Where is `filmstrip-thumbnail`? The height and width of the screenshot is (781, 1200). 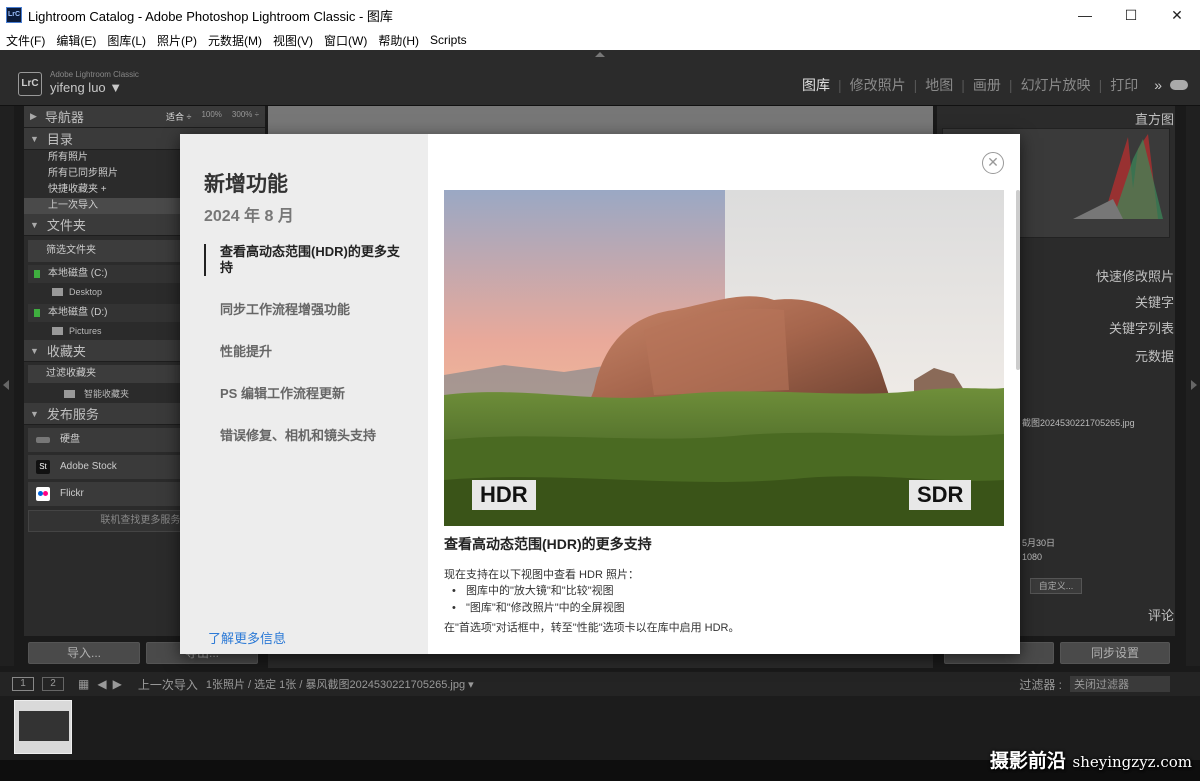 filmstrip-thumbnail is located at coordinates (43, 727).